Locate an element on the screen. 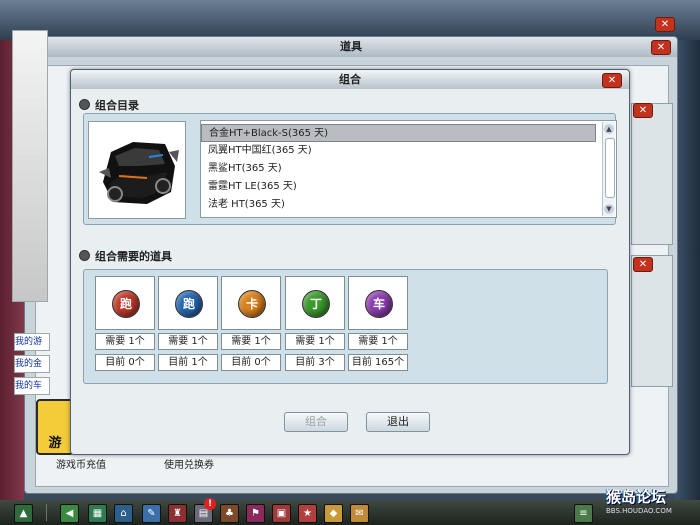  combine-dialog-title: 组合 is located at coordinates (350, 79).